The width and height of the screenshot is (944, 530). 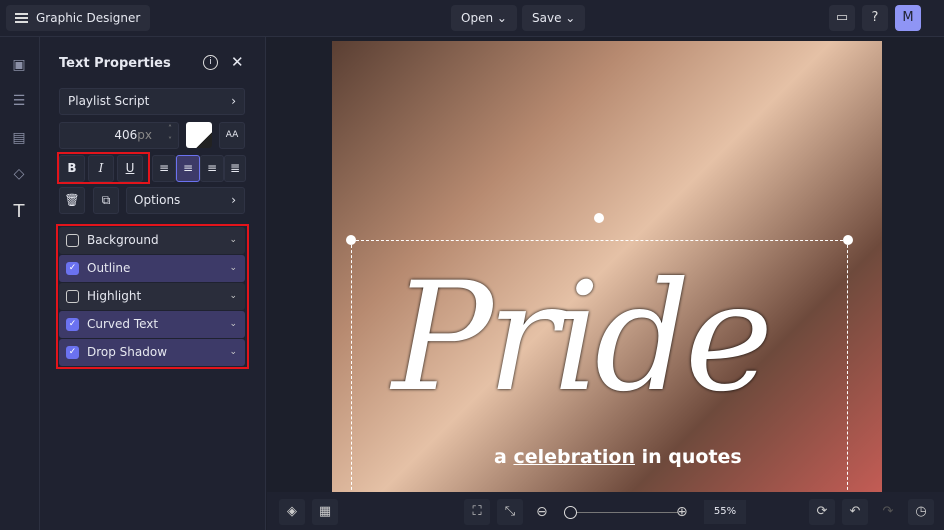 I want to click on layout-icon: ▤, so click(x=19, y=140).